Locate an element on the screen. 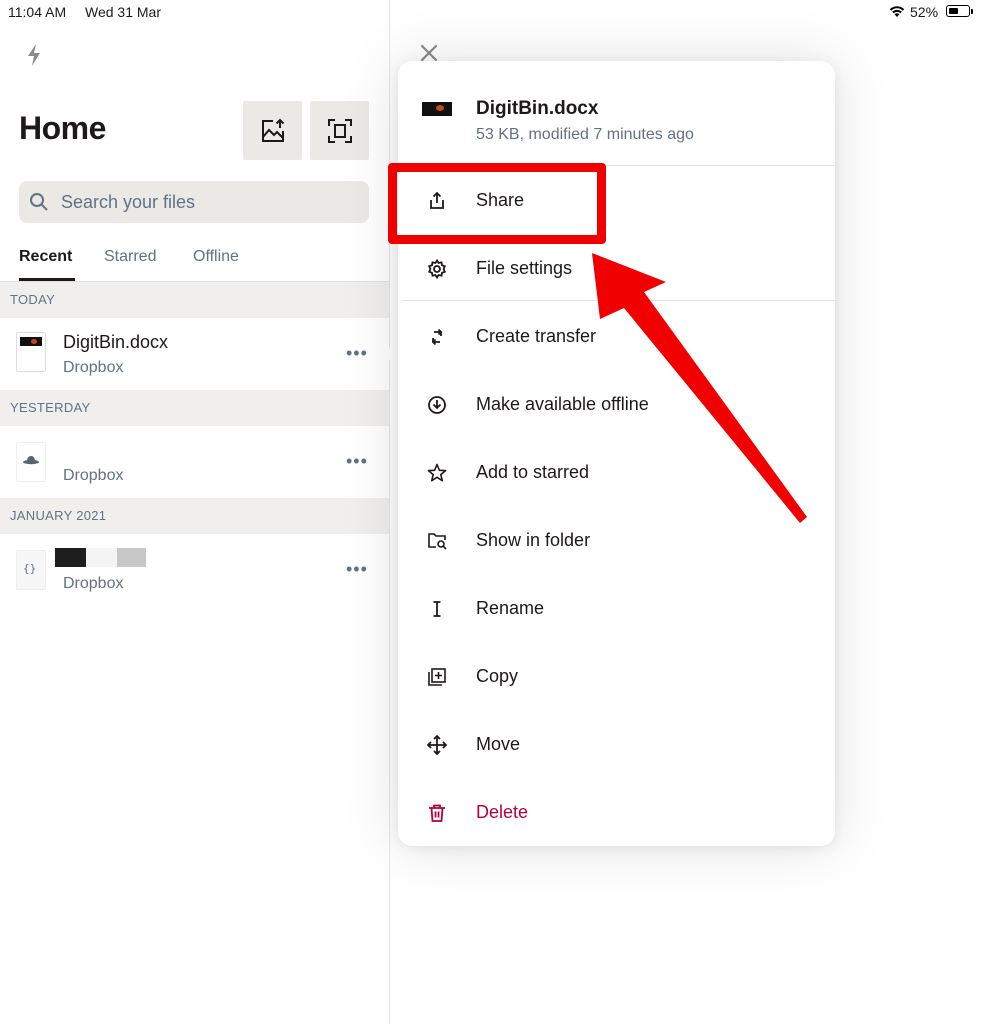  file-row: DigitBin.docx Dropbox ••• is located at coordinates (194, 354).